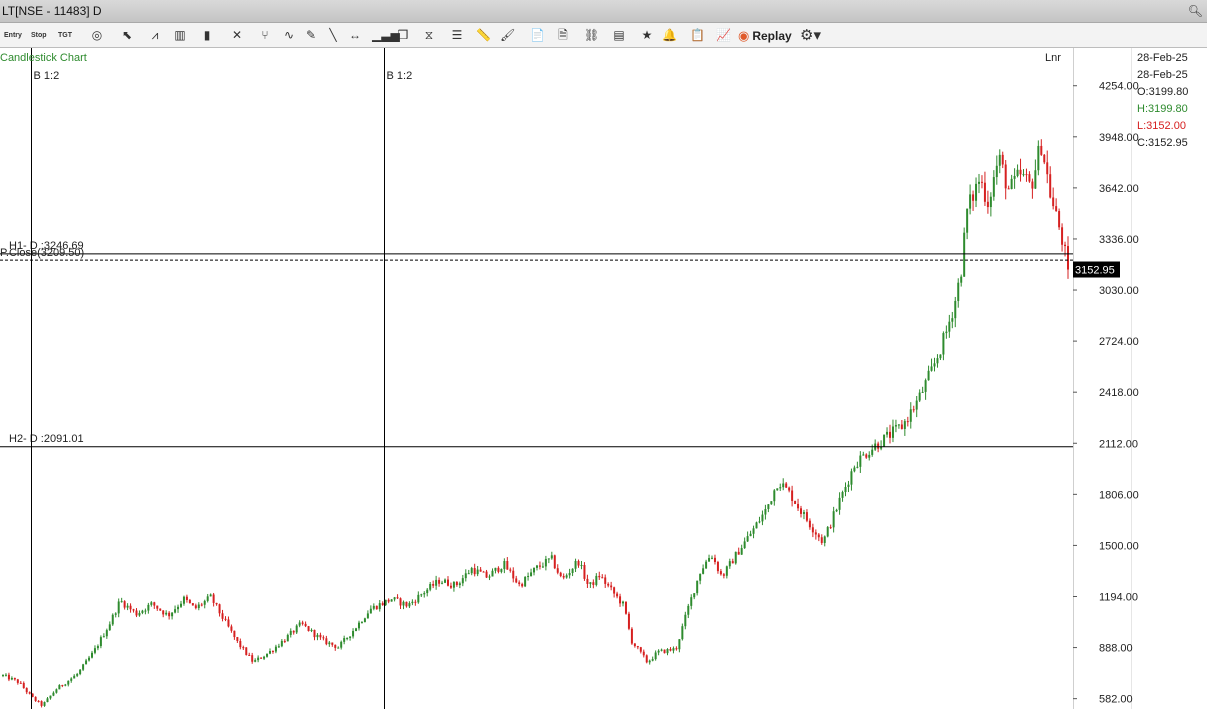 Image resolution: width=1207 pixels, height=709 pixels. What do you see at coordinates (1053, 58) in the screenshot?
I see `scale-mode-label: Lnr` at bounding box center [1053, 58].